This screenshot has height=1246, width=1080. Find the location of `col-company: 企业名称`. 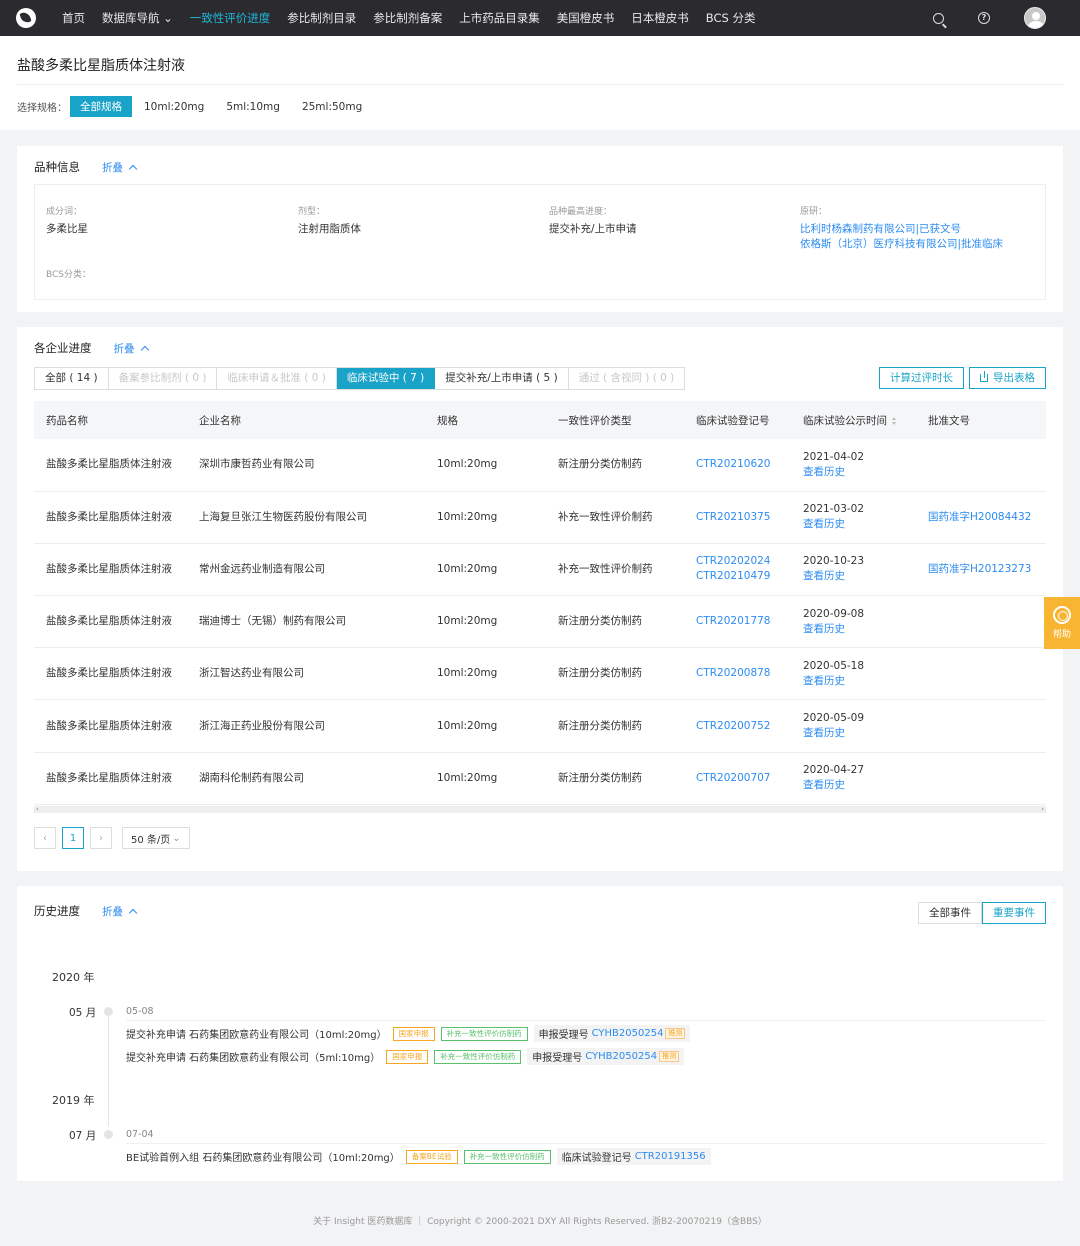

col-company: 企业名称 is located at coordinates (306, 420).